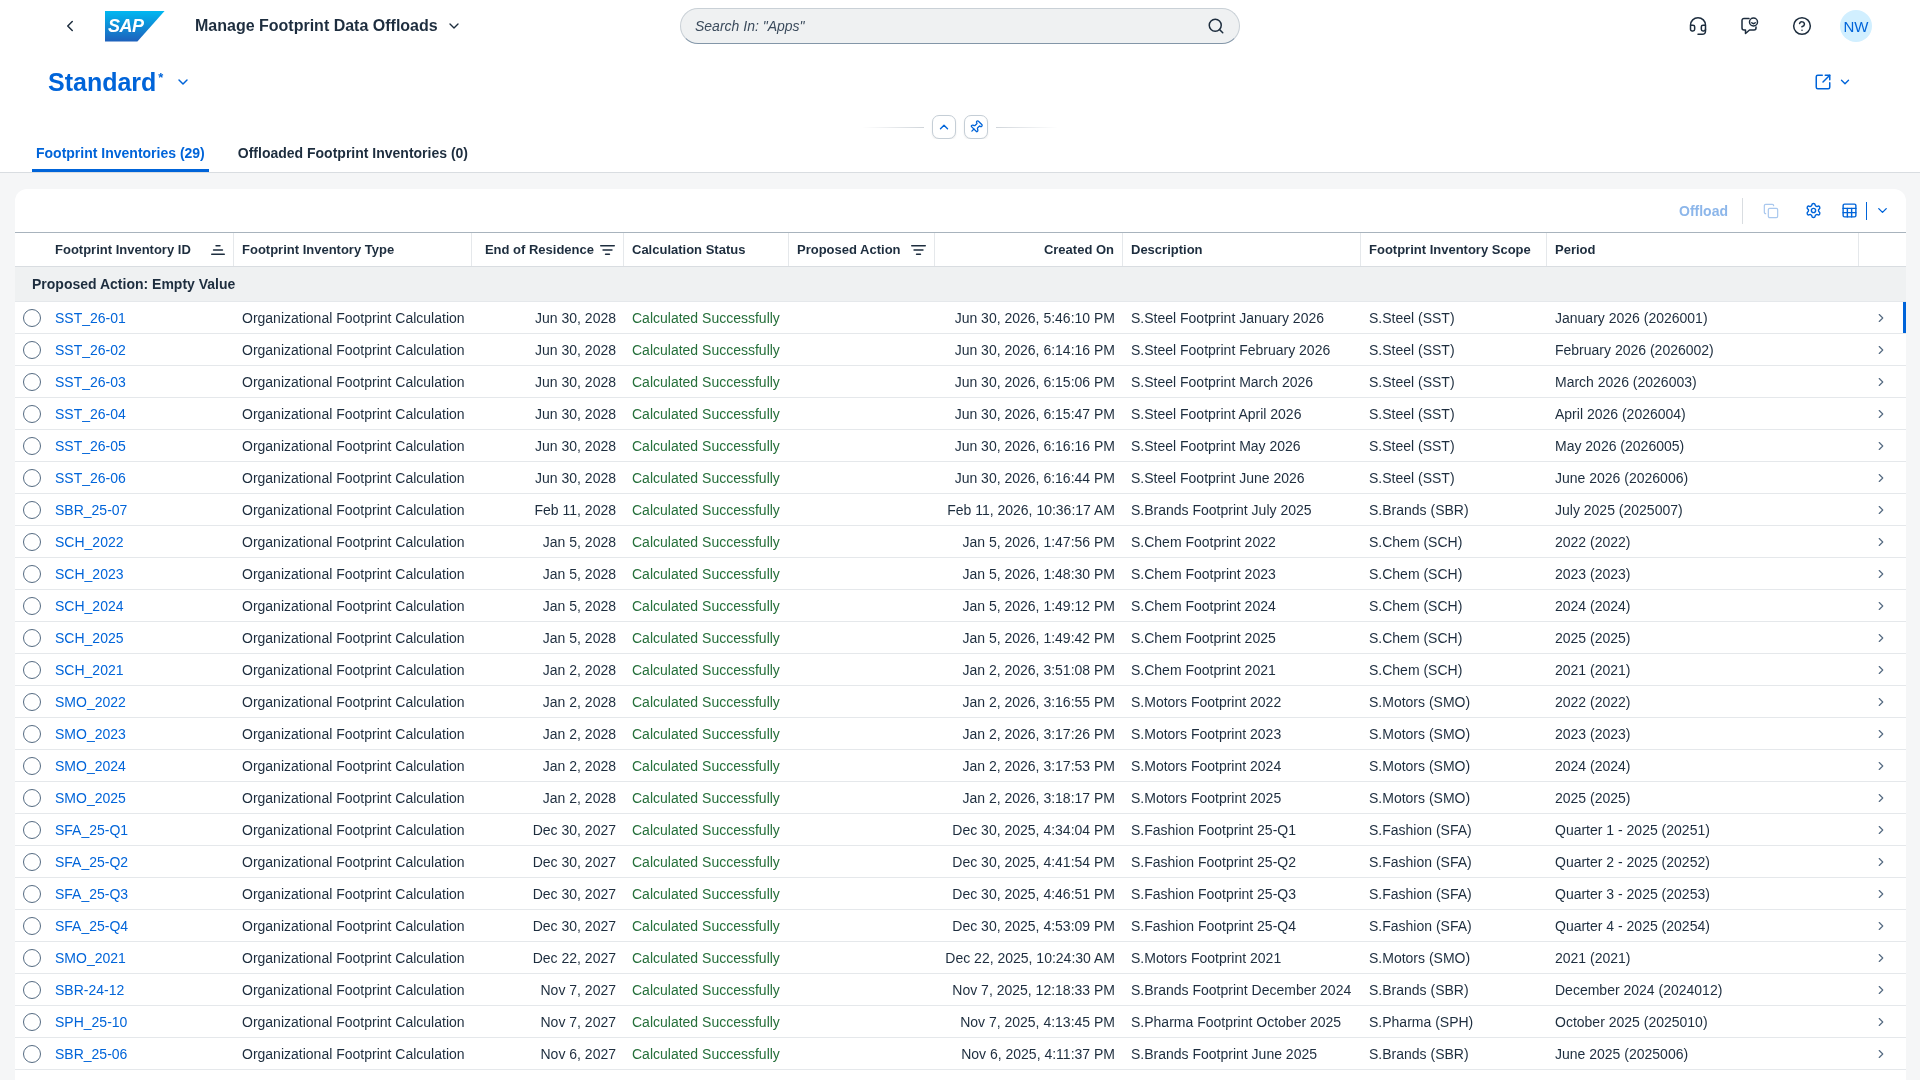  What do you see at coordinates (90, 413) in the screenshot?
I see `inventory-id-link: SST_26-04` at bounding box center [90, 413].